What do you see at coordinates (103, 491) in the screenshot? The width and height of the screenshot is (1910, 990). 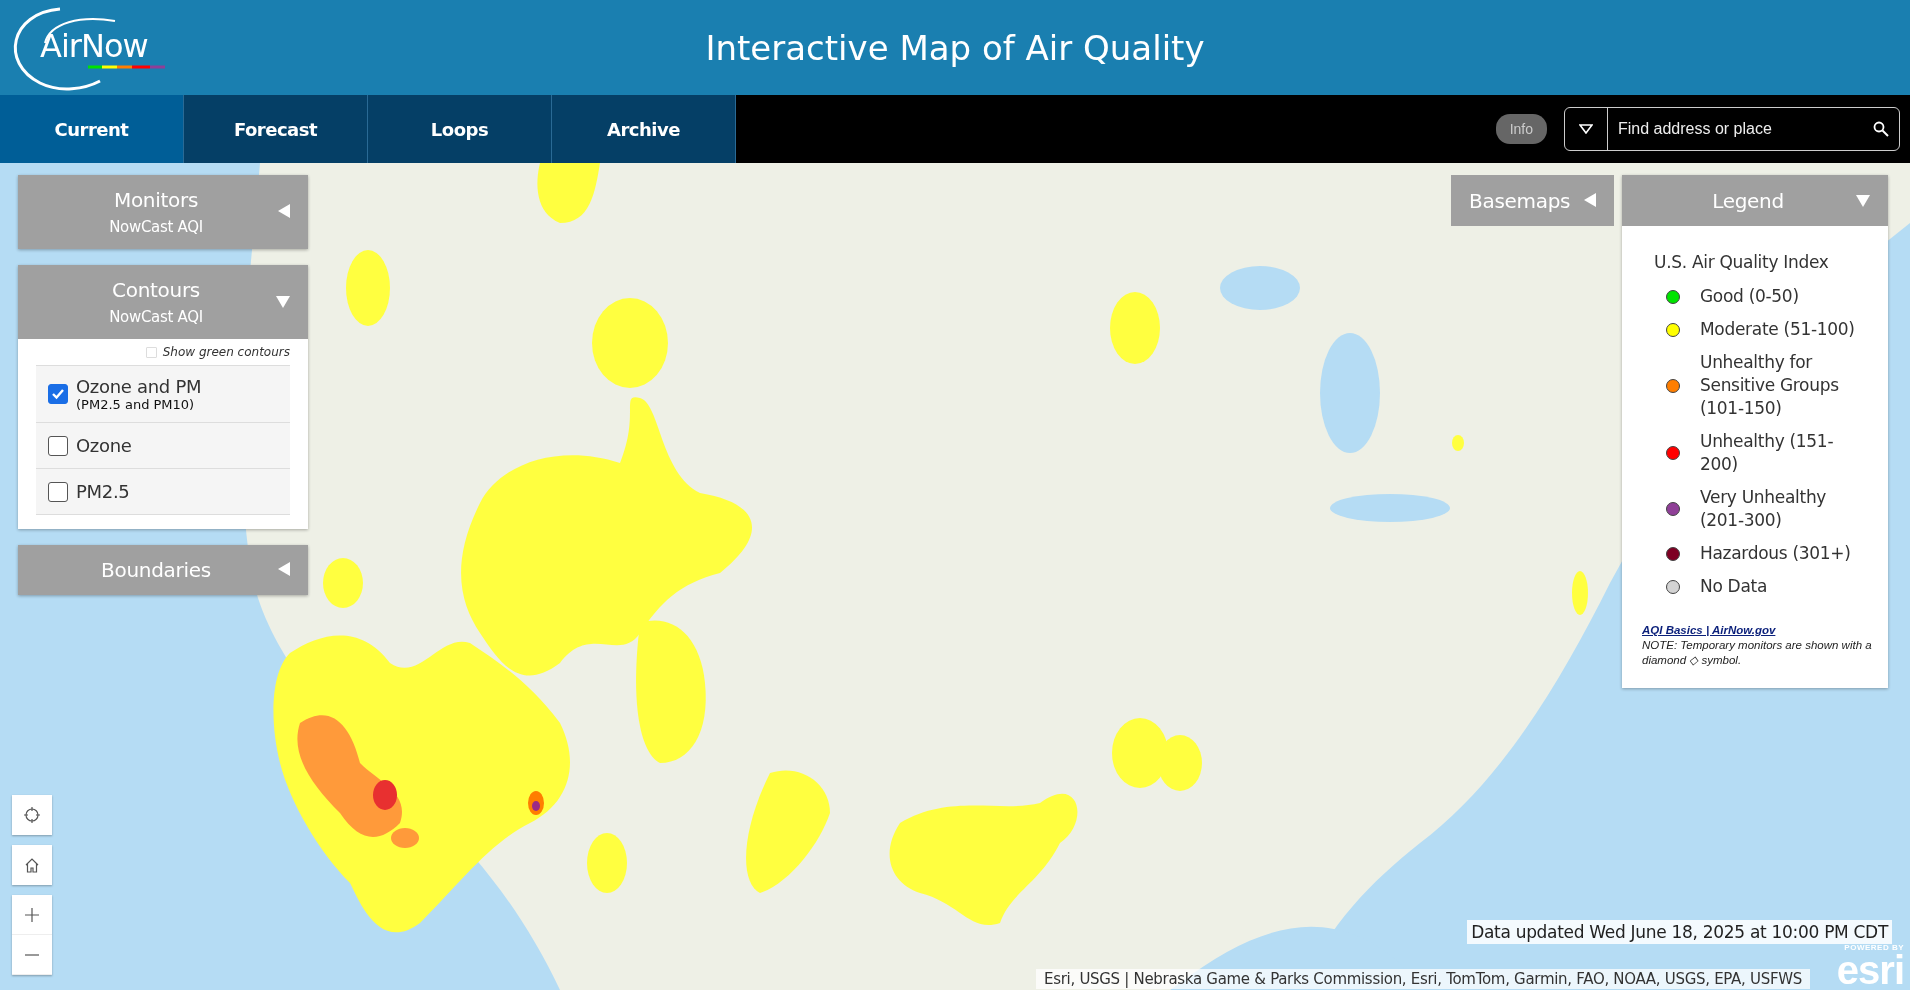 I see `option-label: PM2.5` at bounding box center [103, 491].